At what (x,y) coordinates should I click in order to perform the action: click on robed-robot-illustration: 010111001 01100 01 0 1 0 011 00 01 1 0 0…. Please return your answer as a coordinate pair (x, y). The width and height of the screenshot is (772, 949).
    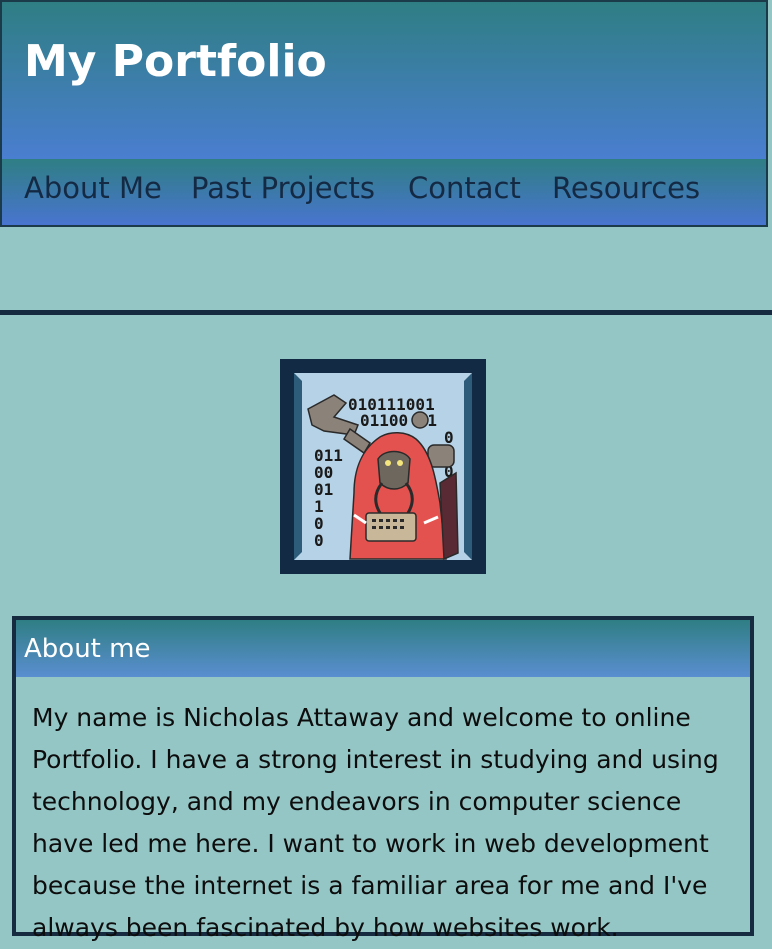
    Looking at the image, I should click on (383, 467).